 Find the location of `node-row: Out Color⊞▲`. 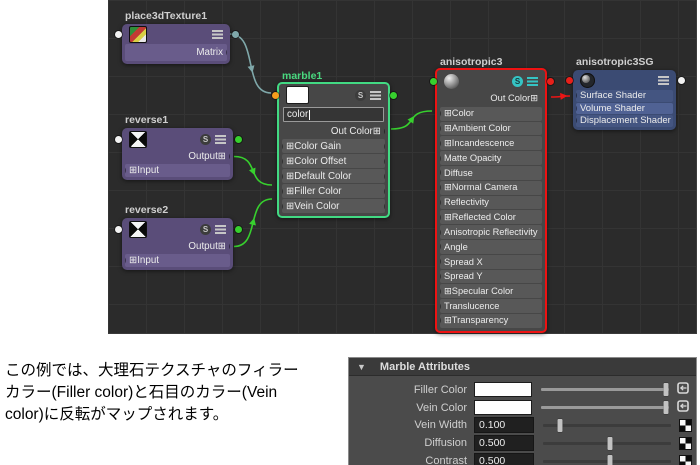

node-row: Out Color⊞▲ is located at coordinates (491, 99).